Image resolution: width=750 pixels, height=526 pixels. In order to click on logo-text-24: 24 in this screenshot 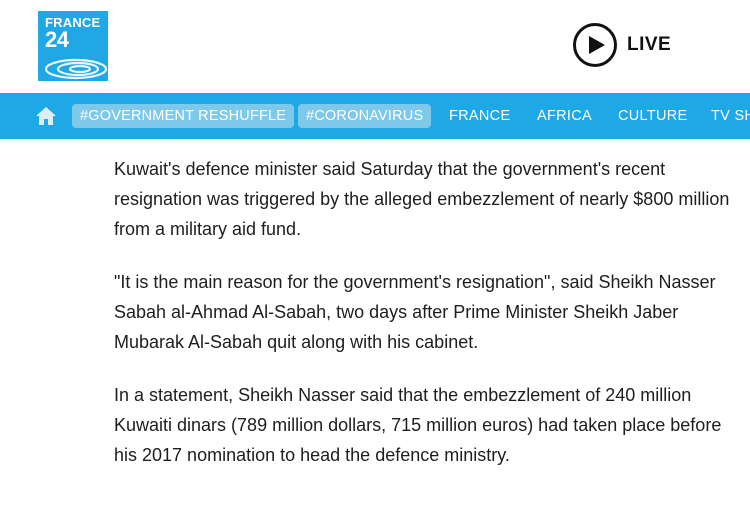, I will do `click(57, 39)`.